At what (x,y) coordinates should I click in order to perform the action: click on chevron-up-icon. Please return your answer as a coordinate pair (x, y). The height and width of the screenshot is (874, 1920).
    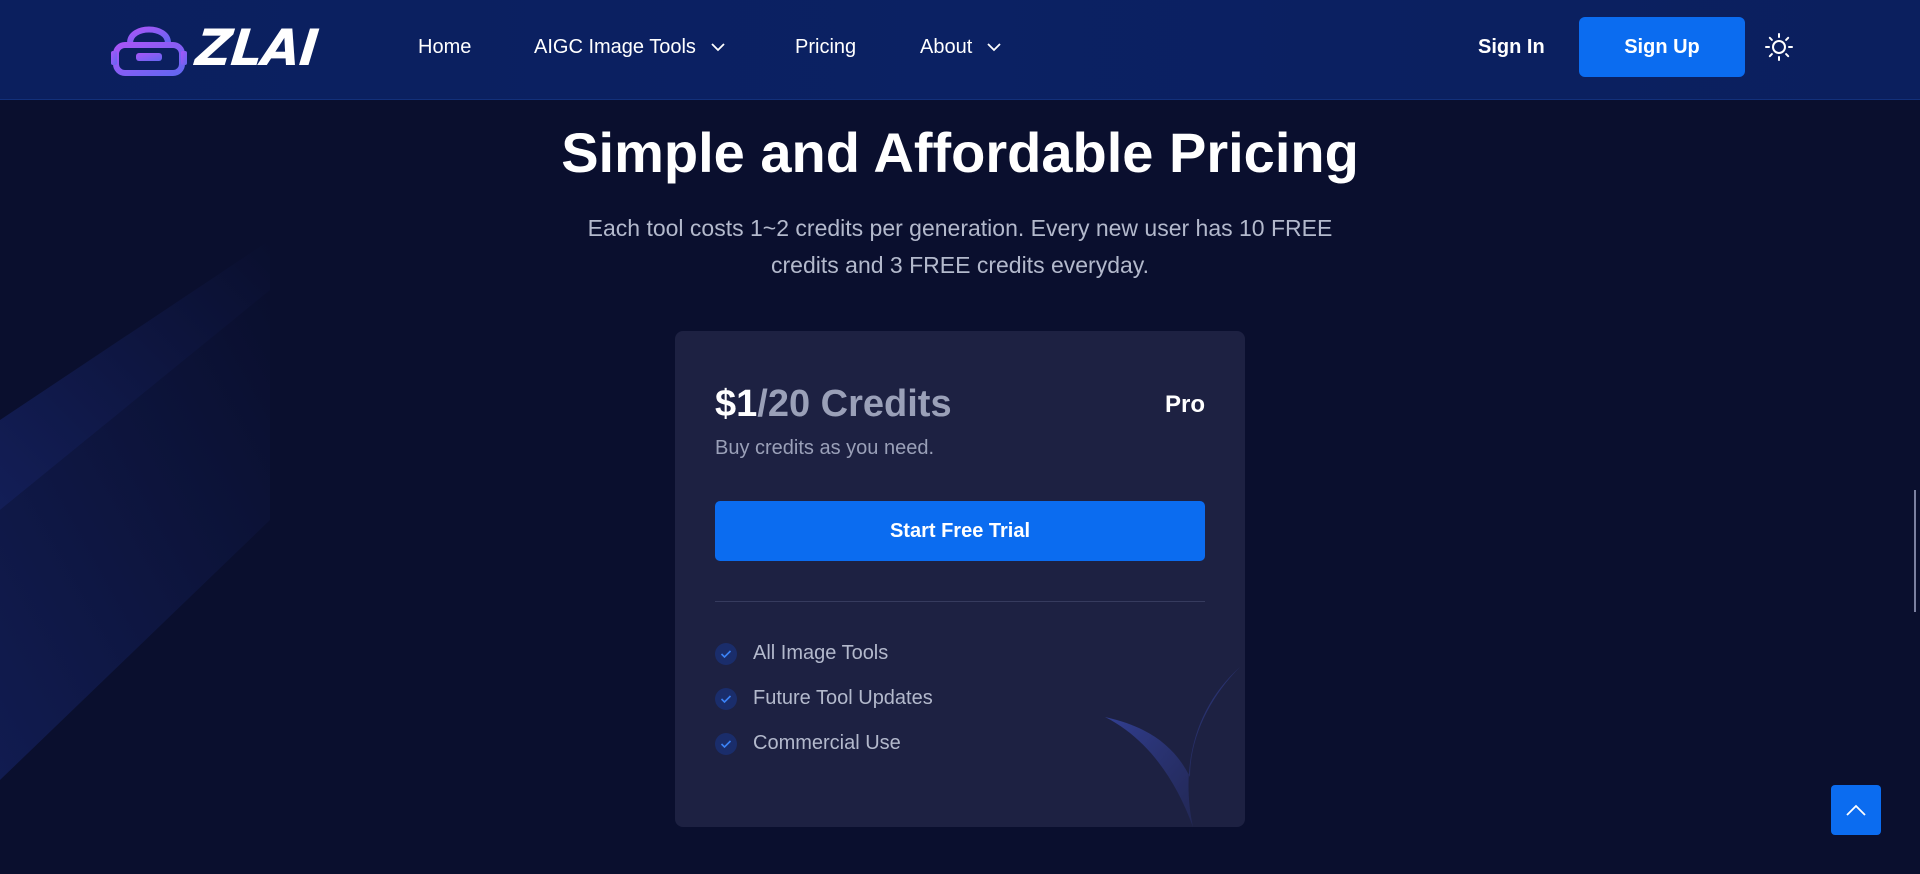
    Looking at the image, I should click on (1856, 810).